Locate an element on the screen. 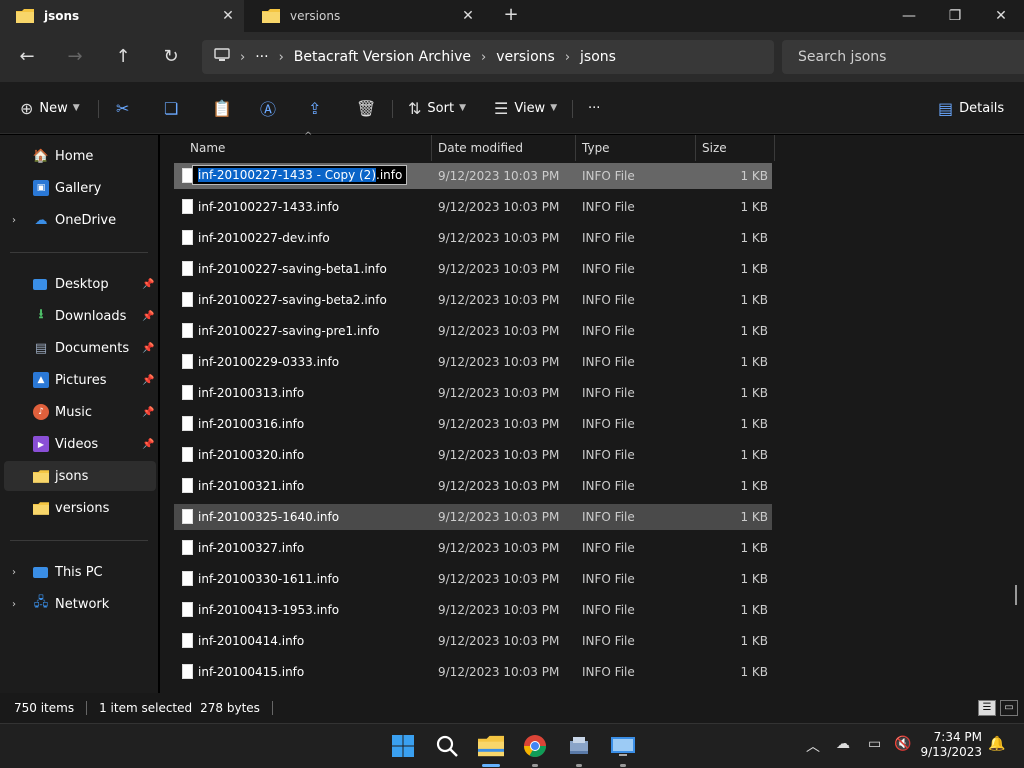  remote-desktop-icon is located at coordinates (623, 746).